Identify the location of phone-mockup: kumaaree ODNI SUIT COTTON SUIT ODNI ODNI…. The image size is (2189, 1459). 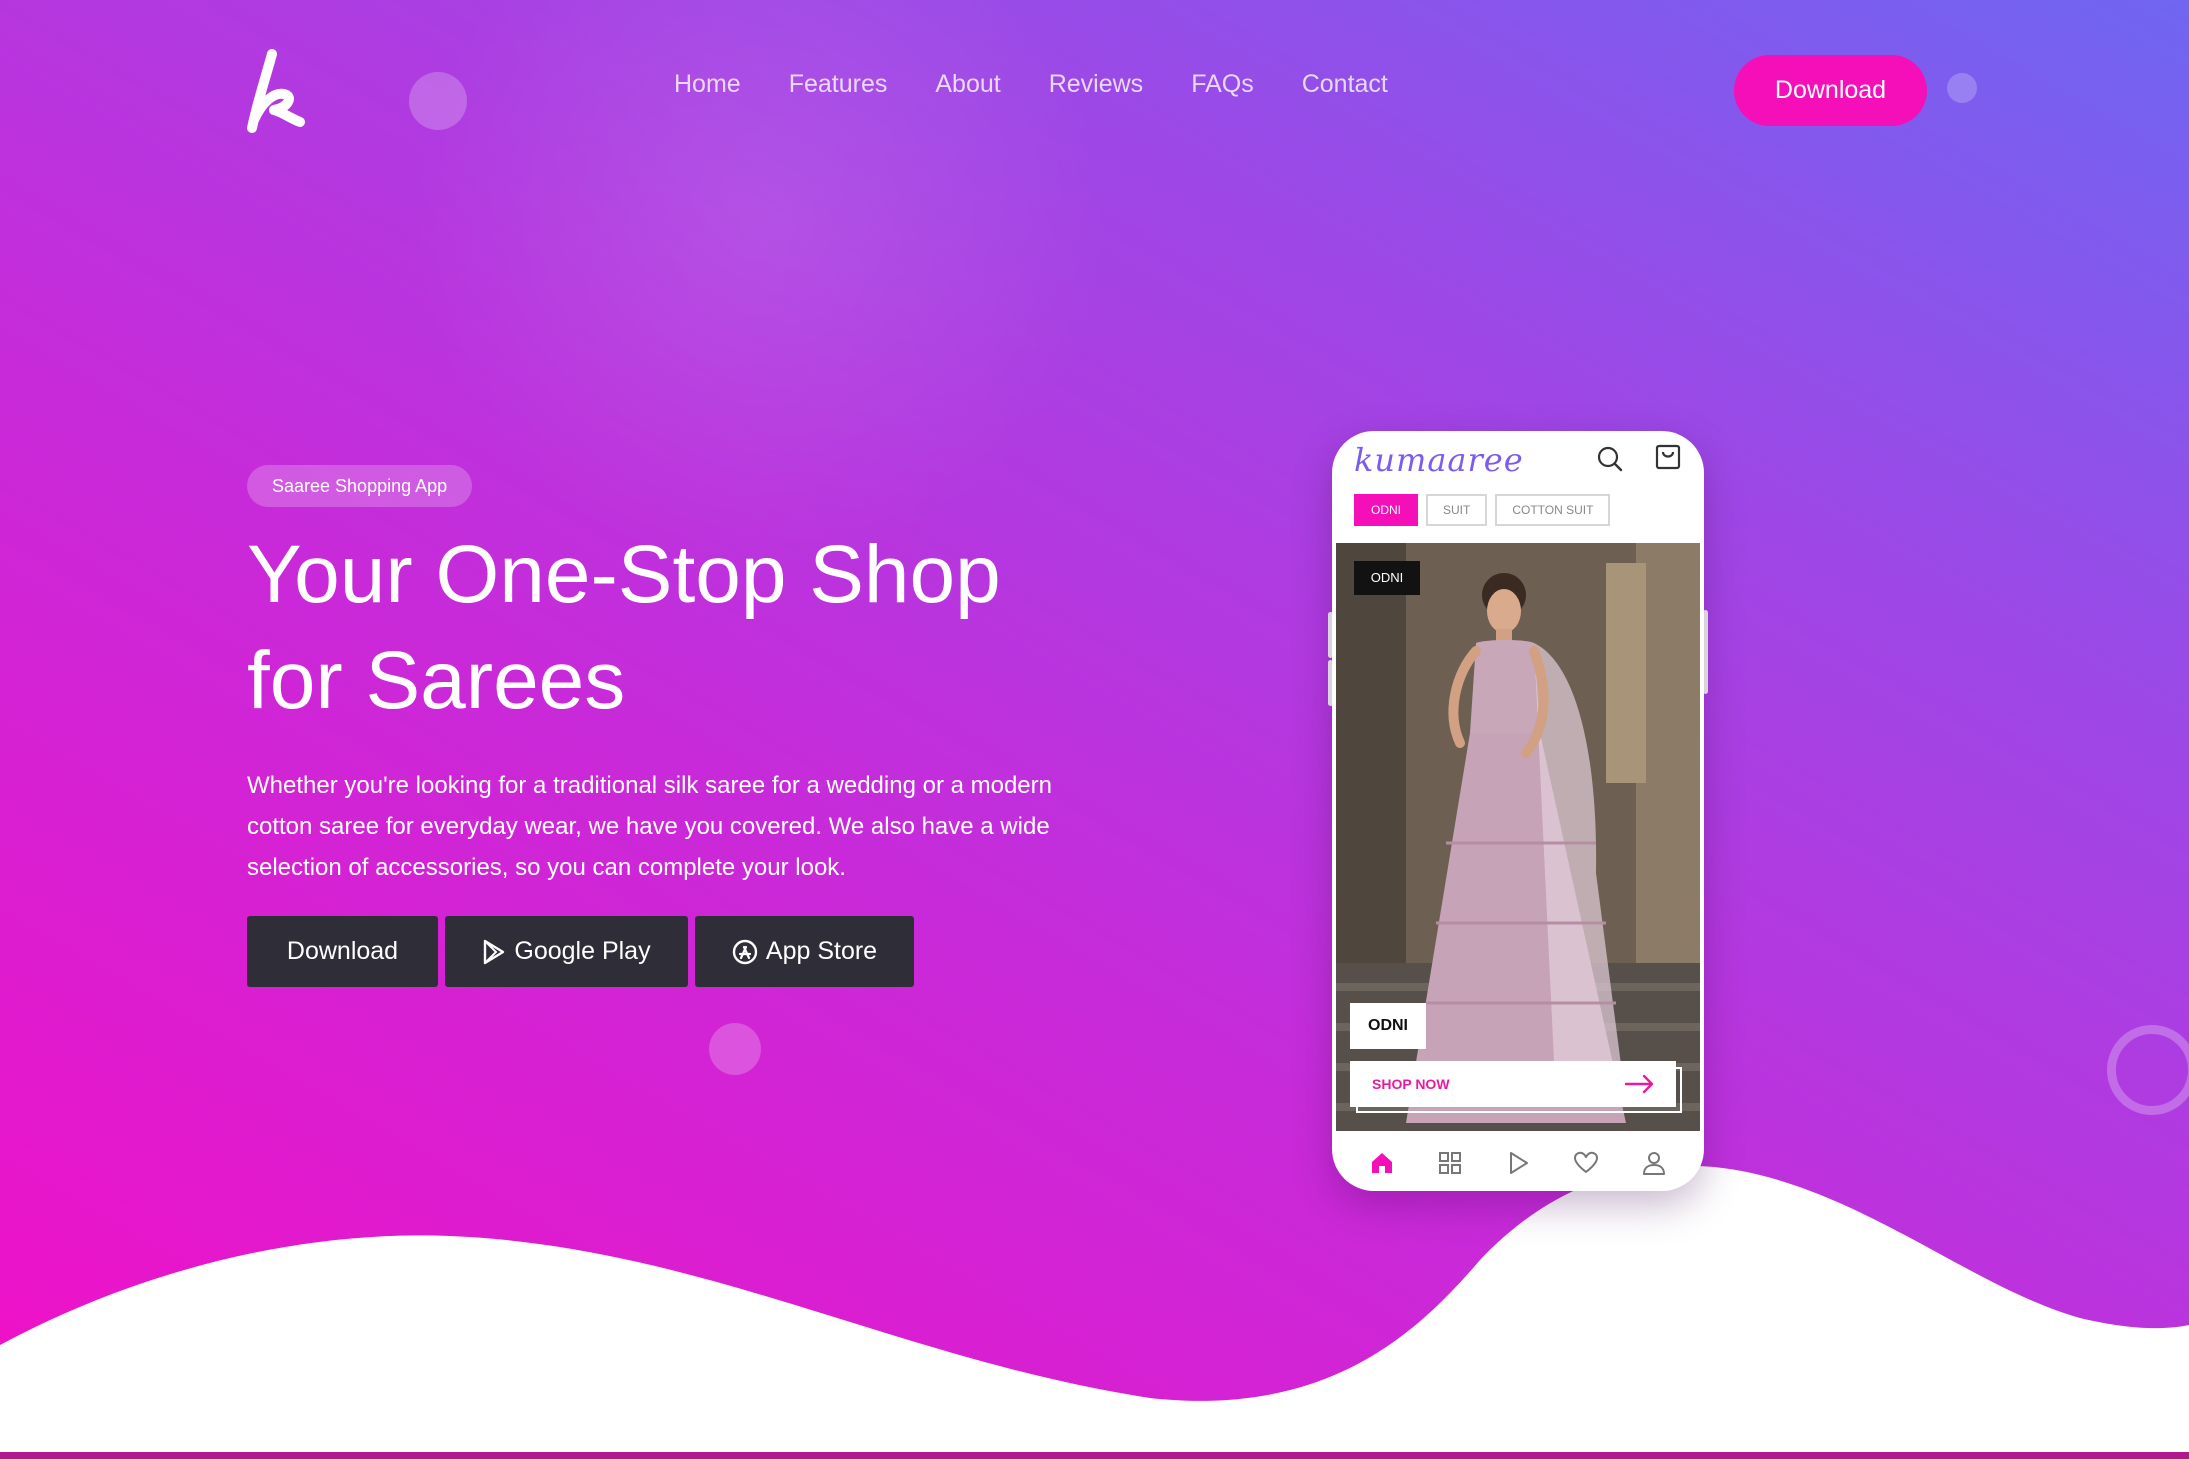
(1518, 811).